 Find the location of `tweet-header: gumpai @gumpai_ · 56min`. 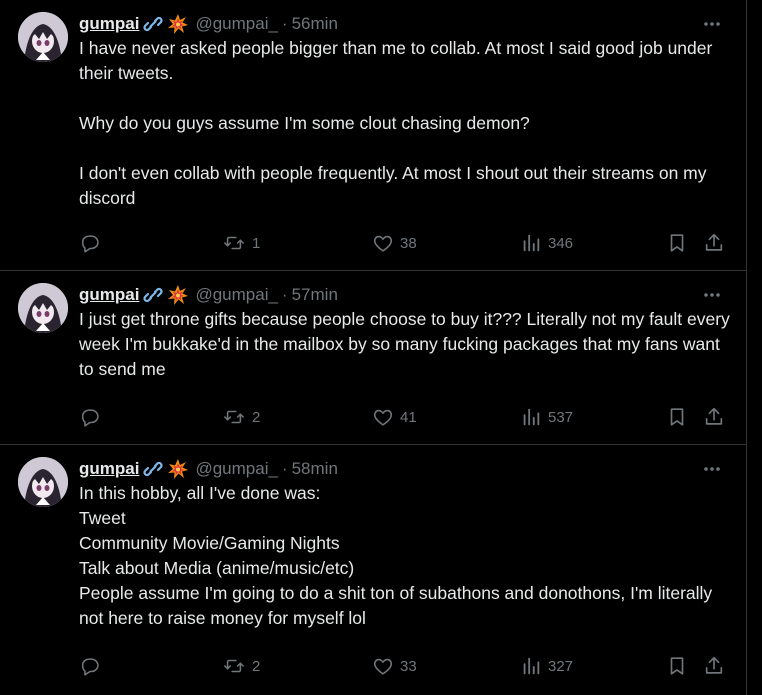

tweet-header: gumpai @gumpai_ · 56min is located at coordinates (404, 24).